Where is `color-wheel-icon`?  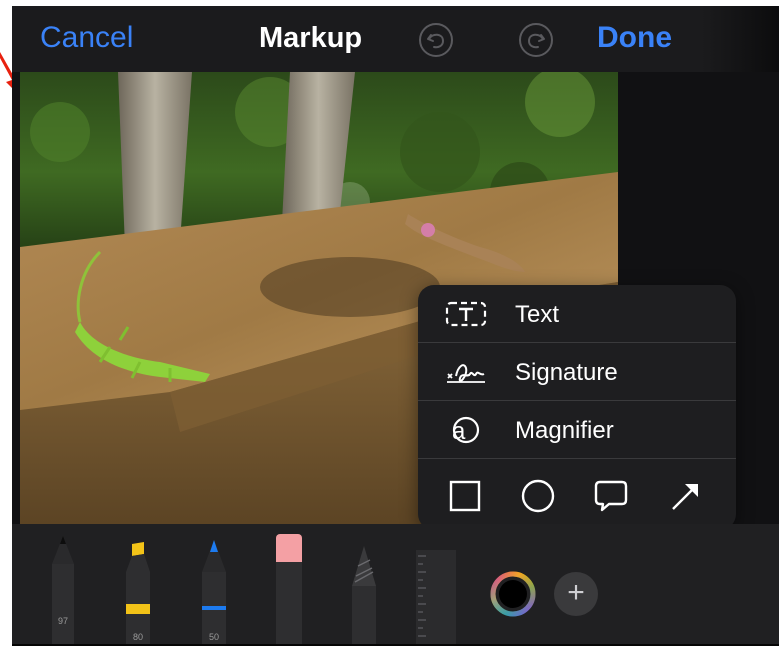 color-wheel-icon is located at coordinates (513, 594).